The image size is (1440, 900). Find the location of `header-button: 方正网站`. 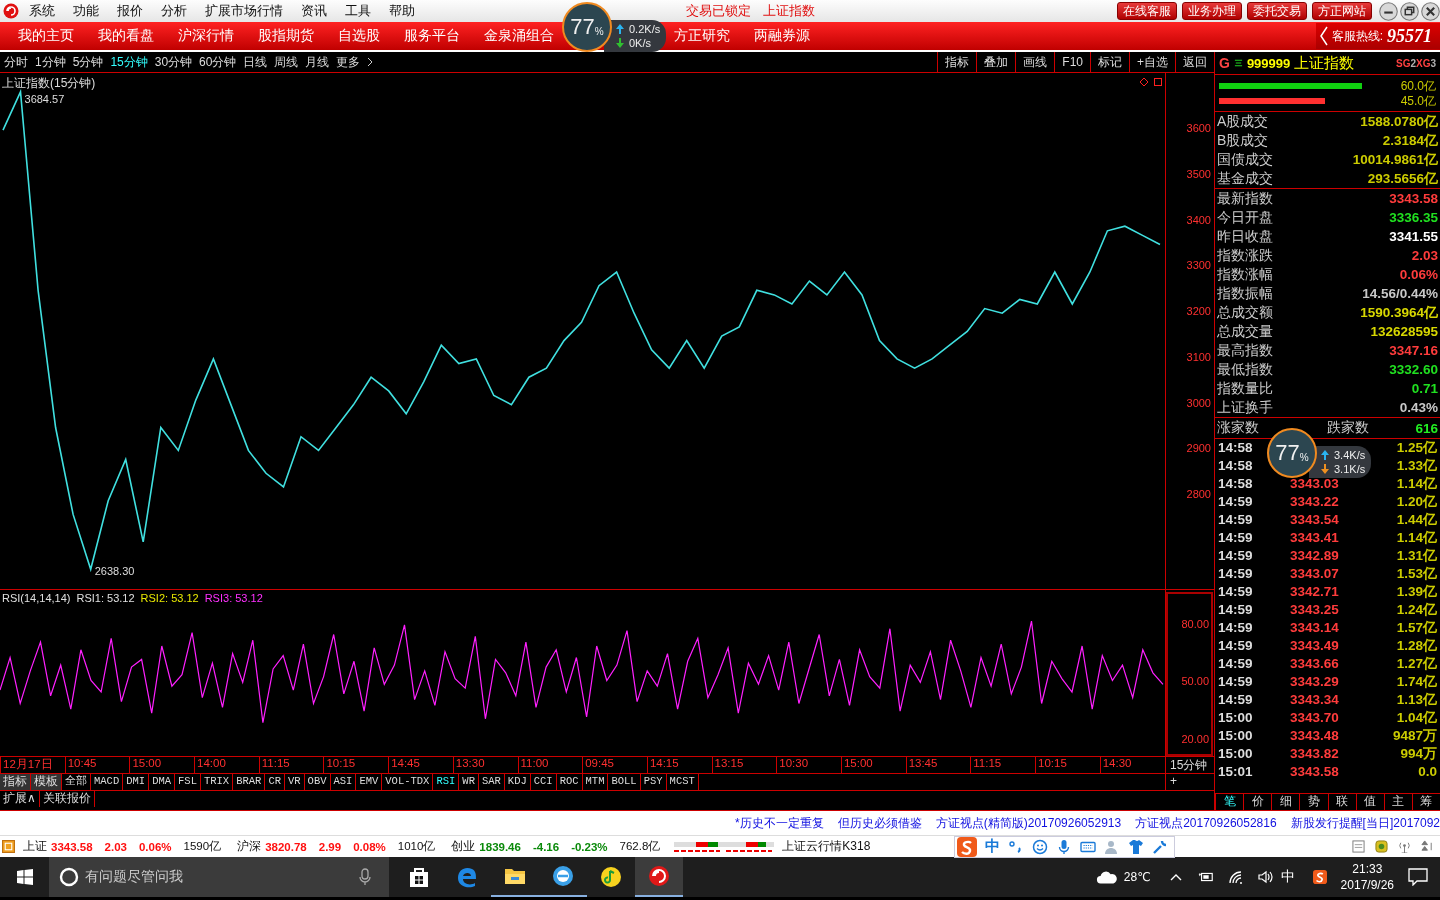

header-button: 方正网站 is located at coordinates (1342, 11).